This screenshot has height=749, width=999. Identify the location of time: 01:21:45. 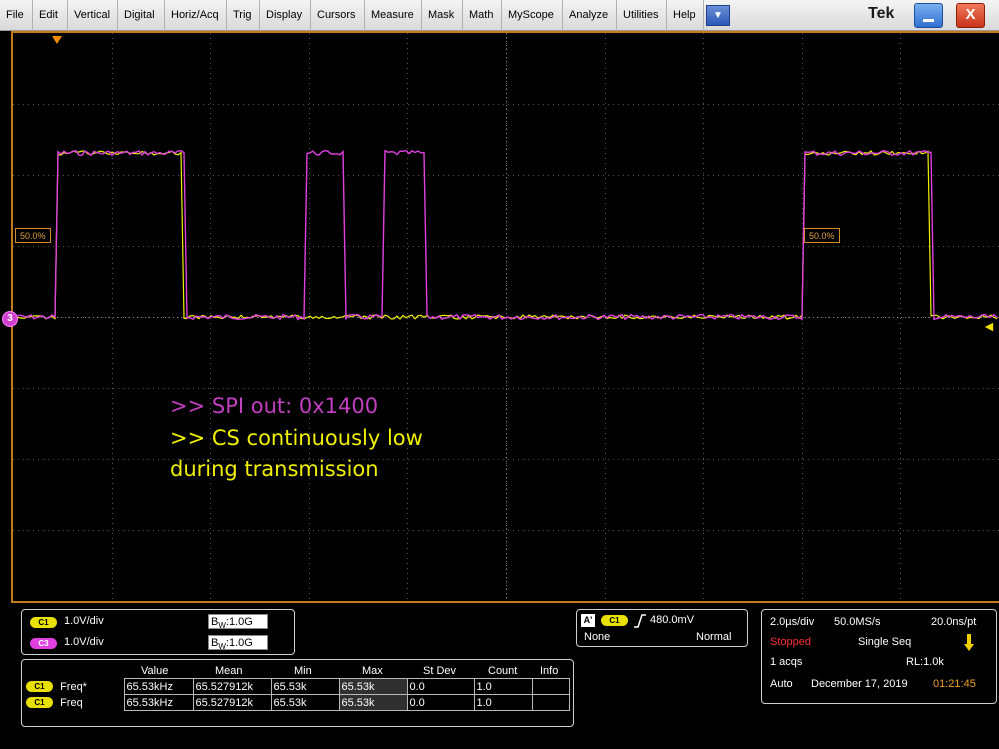
(954, 684).